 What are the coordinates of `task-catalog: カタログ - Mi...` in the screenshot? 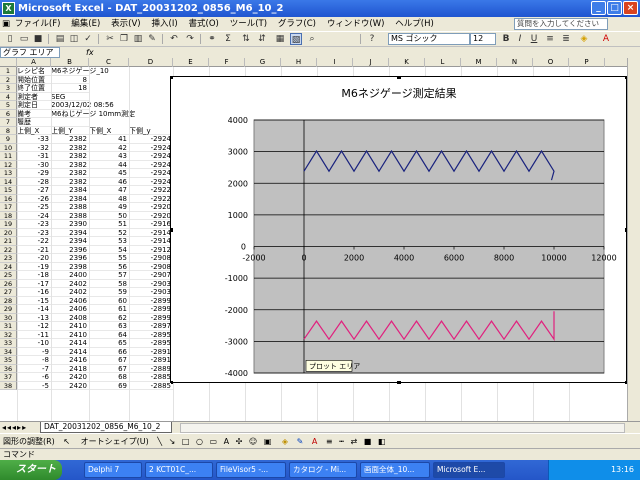 It's located at (323, 470).